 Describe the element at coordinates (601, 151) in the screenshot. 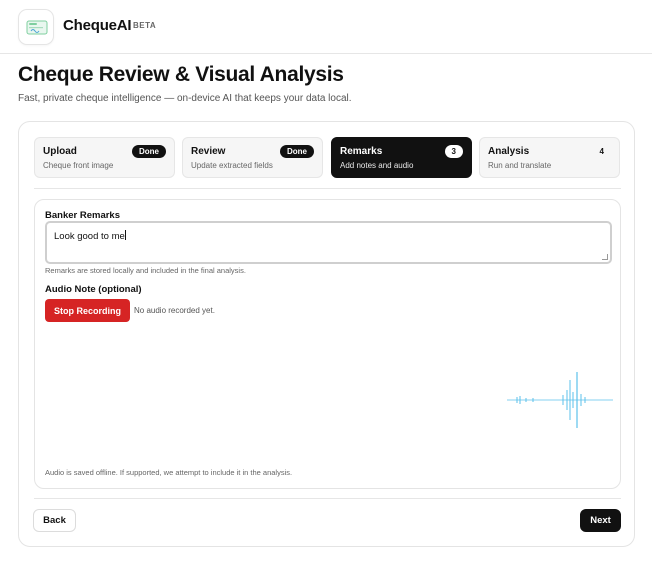

I see `step-number-badge: 4` at that location.